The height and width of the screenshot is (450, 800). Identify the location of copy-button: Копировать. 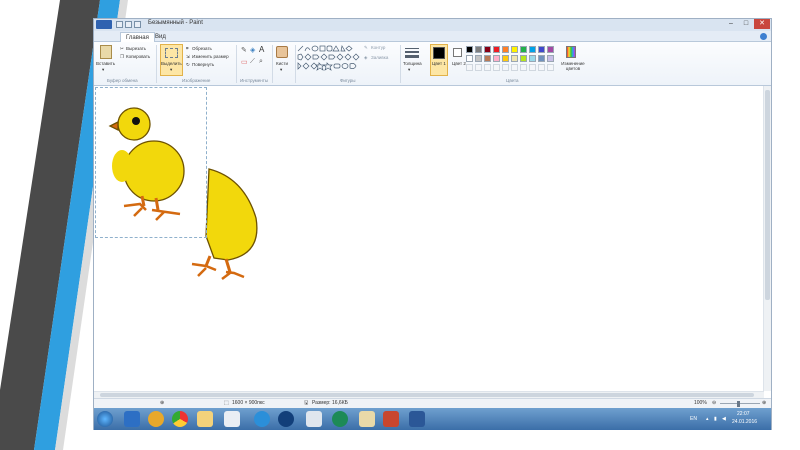
(138, 56).